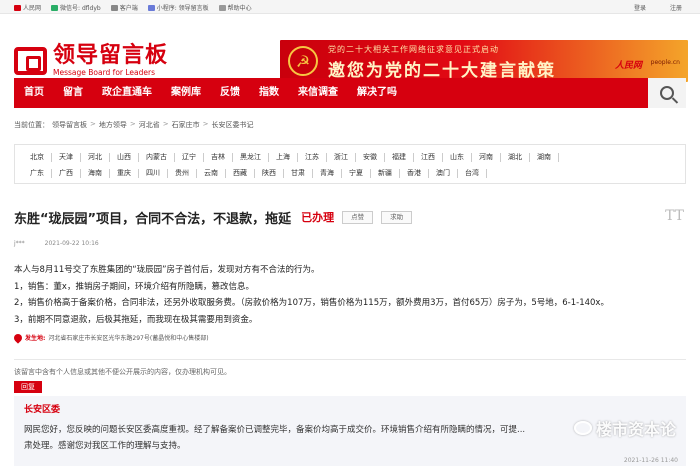  I want to click on region-link: 河北, so click(95, 157).